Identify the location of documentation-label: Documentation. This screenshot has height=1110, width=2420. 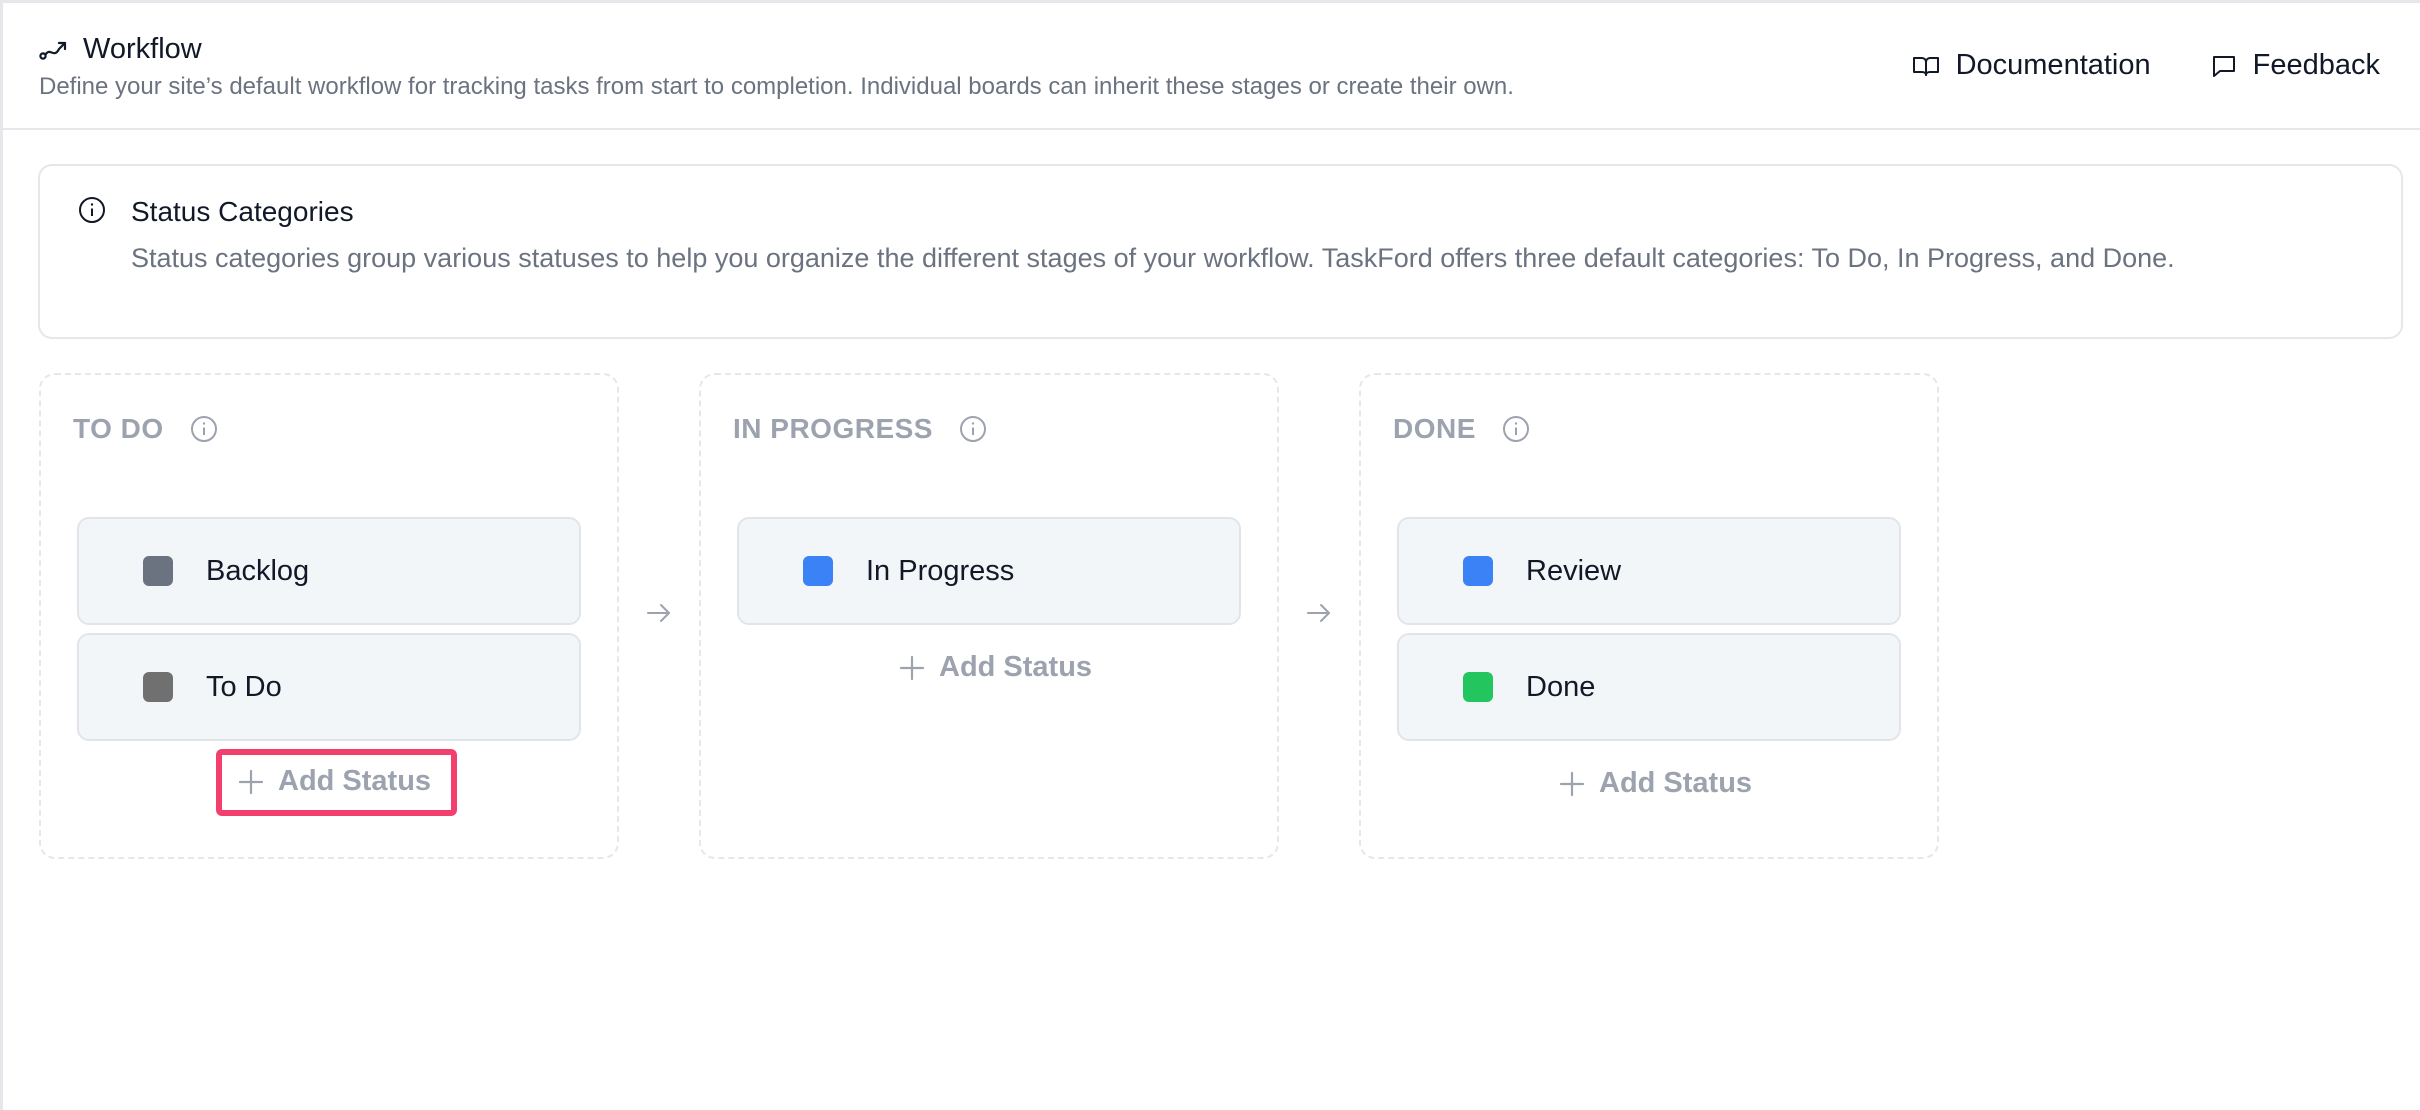
(2053, 65).